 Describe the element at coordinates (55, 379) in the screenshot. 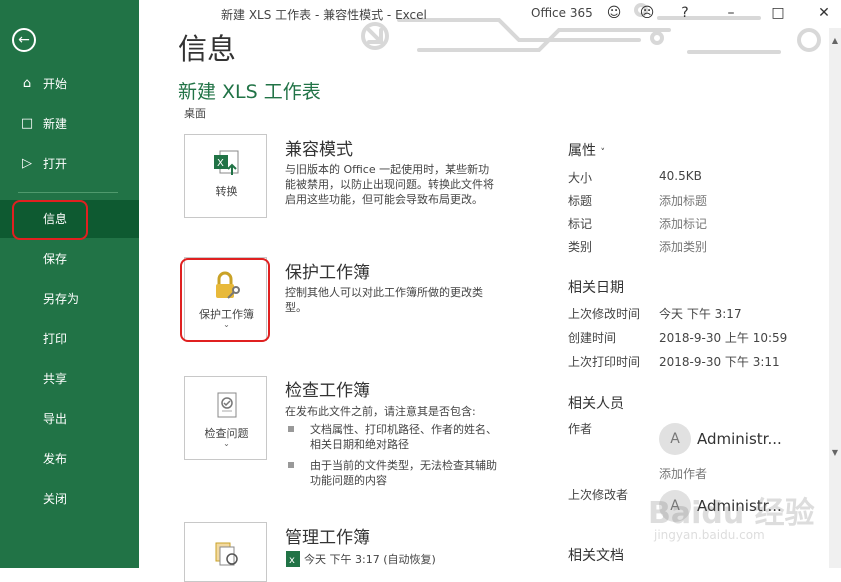

I see `nav-share-label: 共享` at that location.